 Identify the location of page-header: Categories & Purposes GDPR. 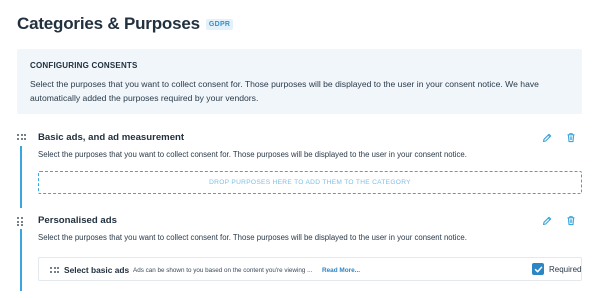
(125, 24).